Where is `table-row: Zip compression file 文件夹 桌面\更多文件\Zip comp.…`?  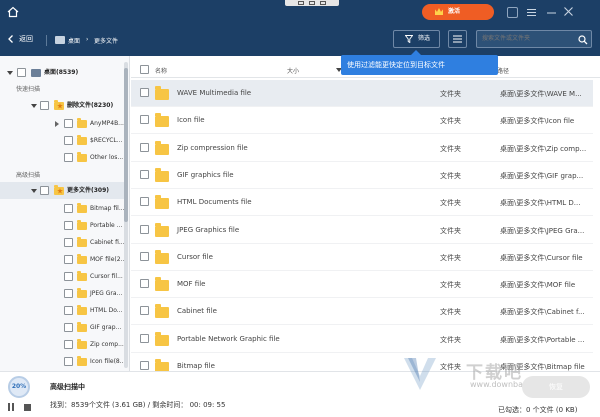
table-row: Zip compression file 文件夹 桌面\更多文件\Zip comp.… is located at coordinates (362, 148).